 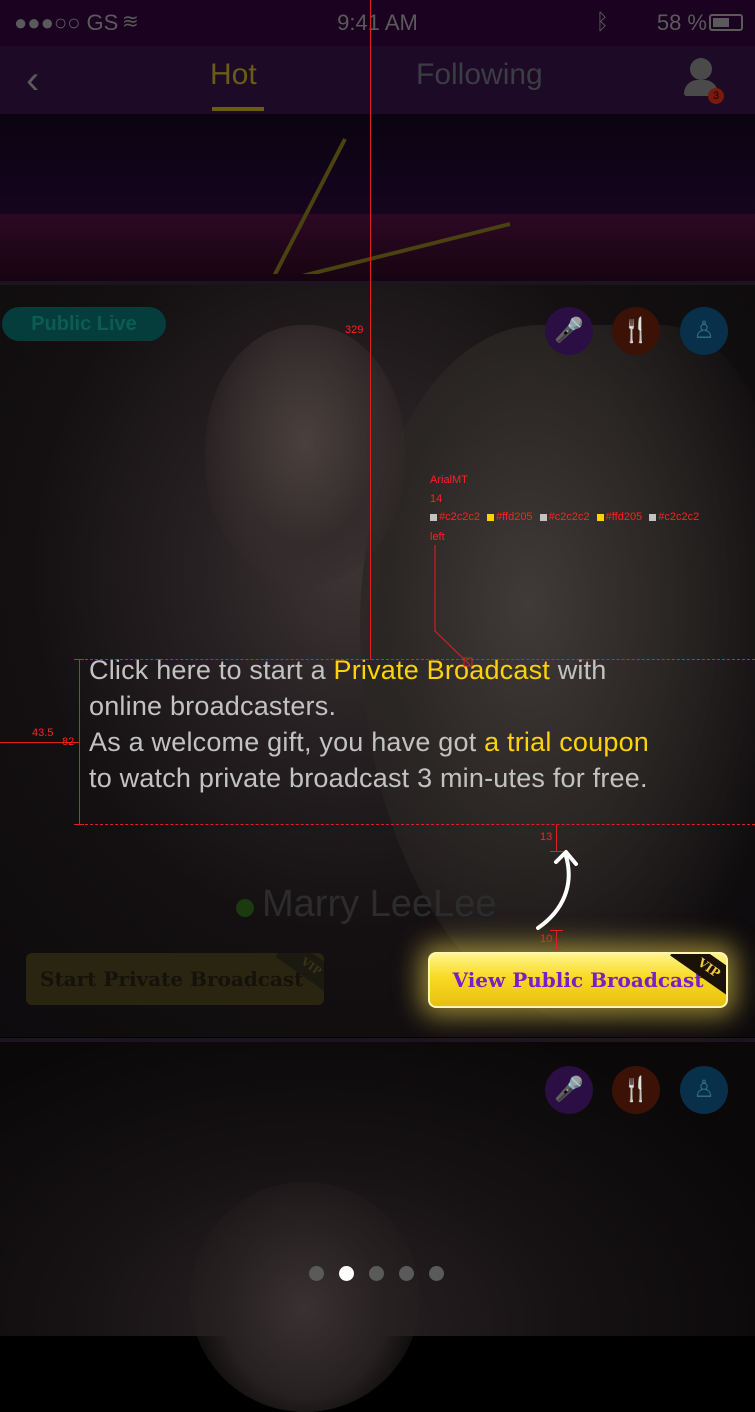 I want to click on pointer-arrow-icon, so click(x=557, y=890).